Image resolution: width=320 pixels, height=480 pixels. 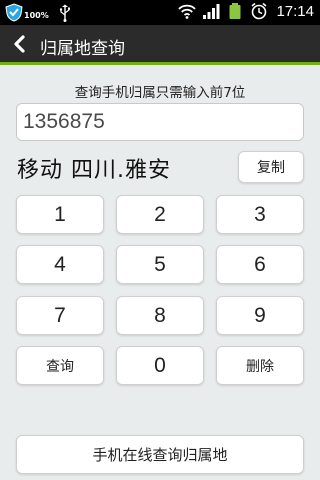 What do you see at coordinates (60, 365) in the screenshot?
I see `query-button: 查询` at bounding box center [60, 365].